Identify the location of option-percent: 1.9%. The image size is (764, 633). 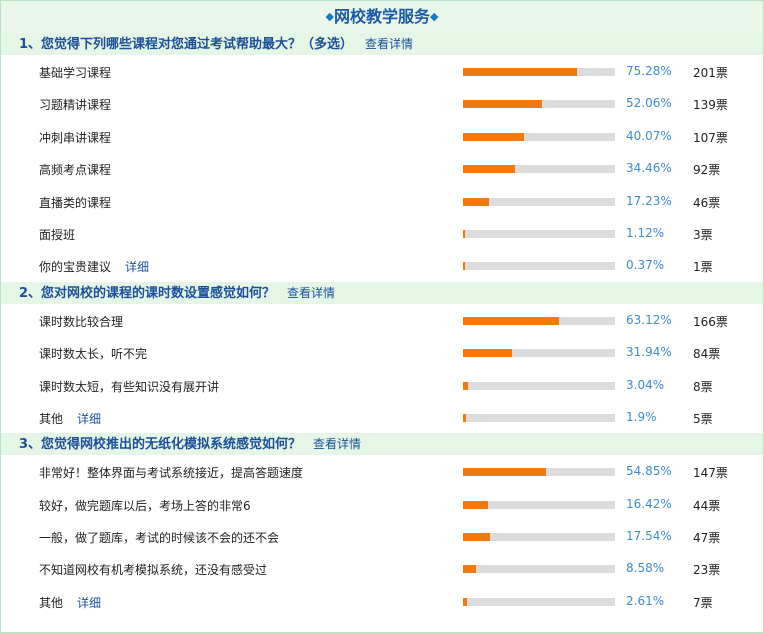
(641, 416).